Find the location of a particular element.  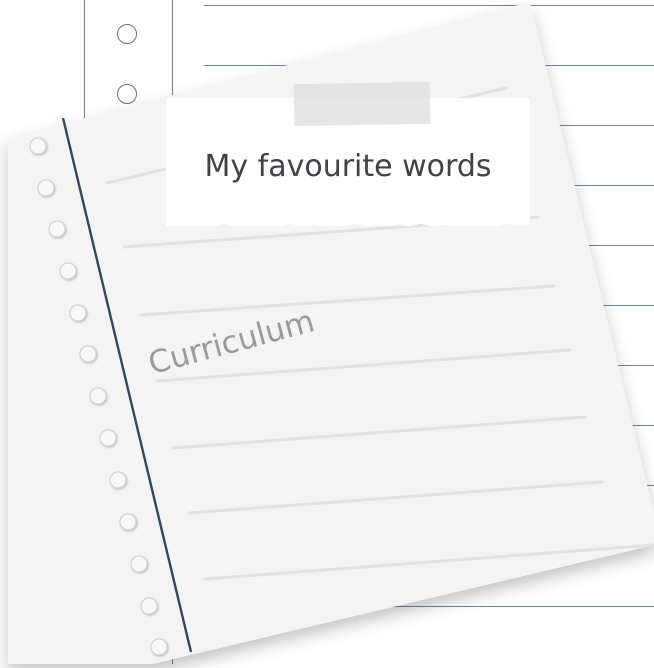

background-left-margin-line is located at coordinates (84, 332).